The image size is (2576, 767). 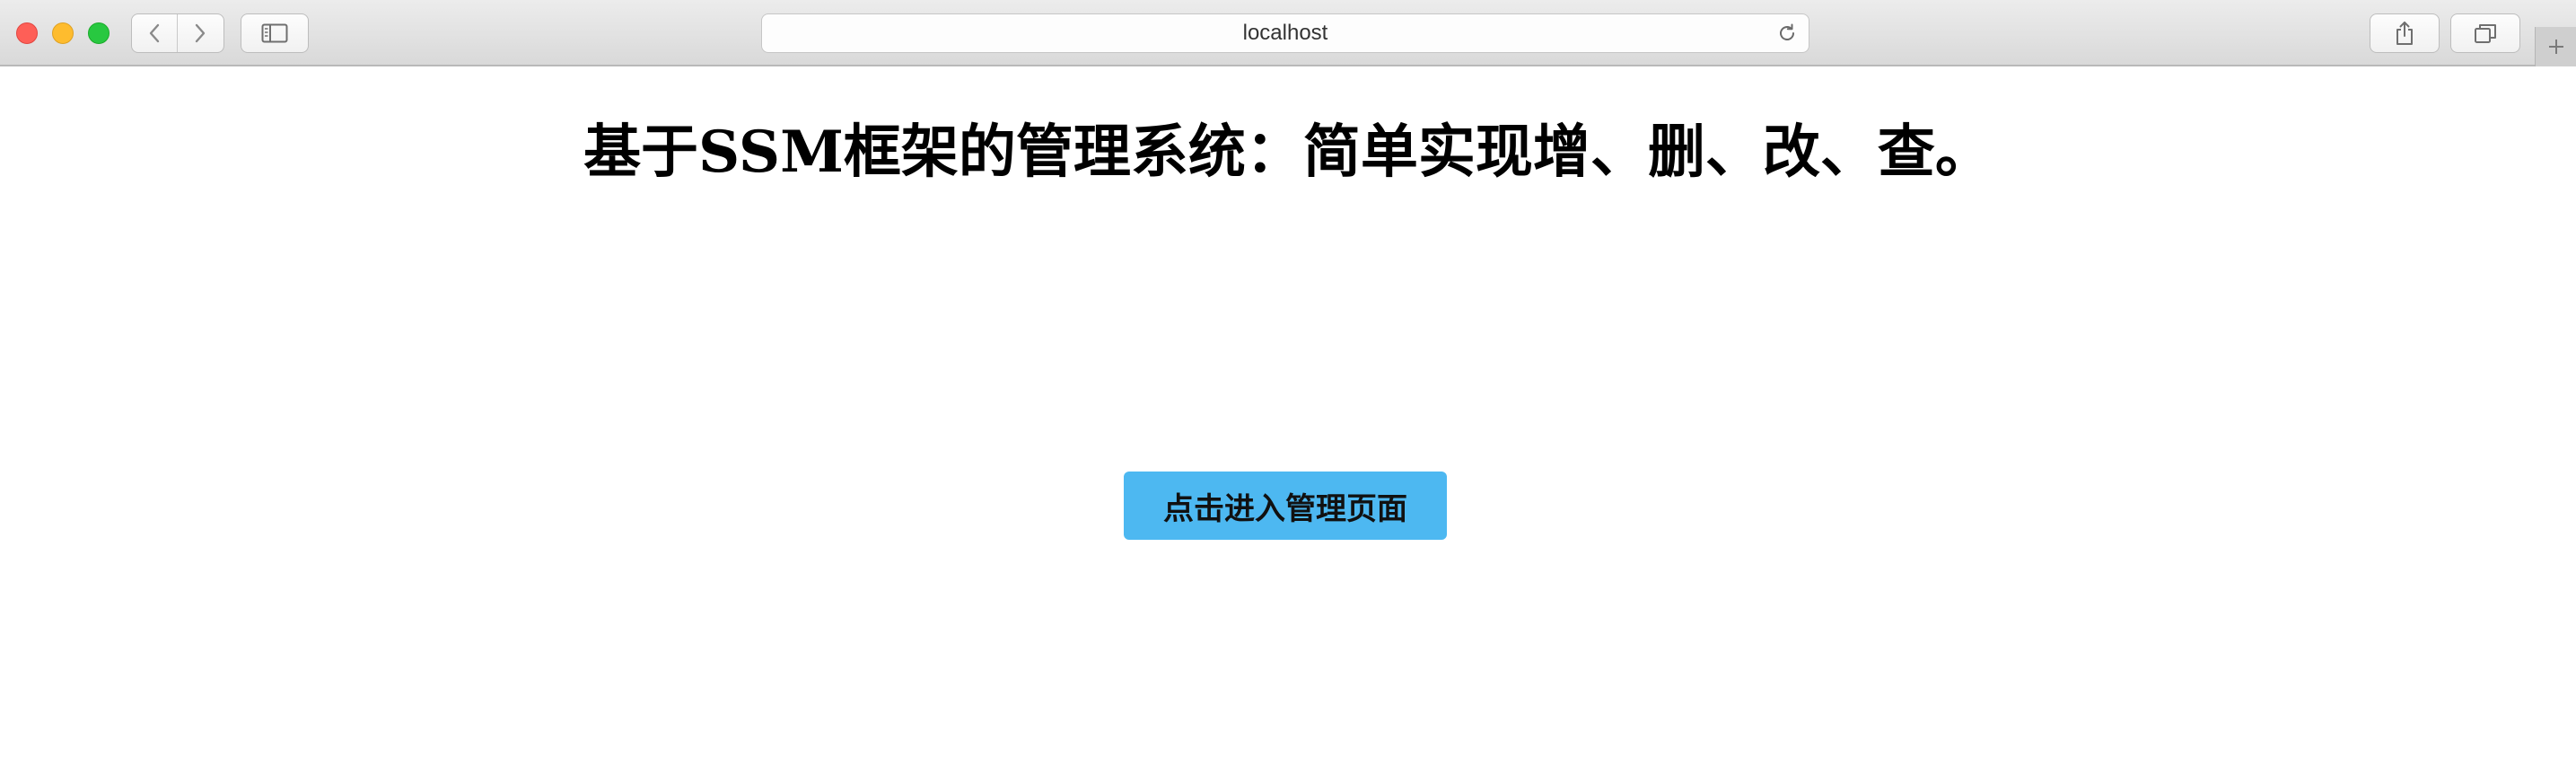 I want to click on plus-icon, so click(x=2555, y=47).